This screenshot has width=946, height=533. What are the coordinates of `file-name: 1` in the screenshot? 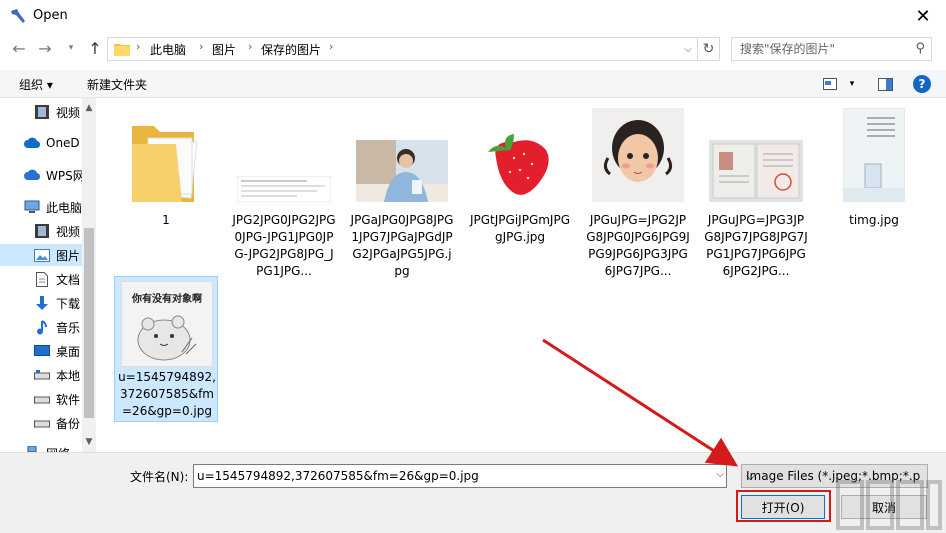 It's located at (166, 220).